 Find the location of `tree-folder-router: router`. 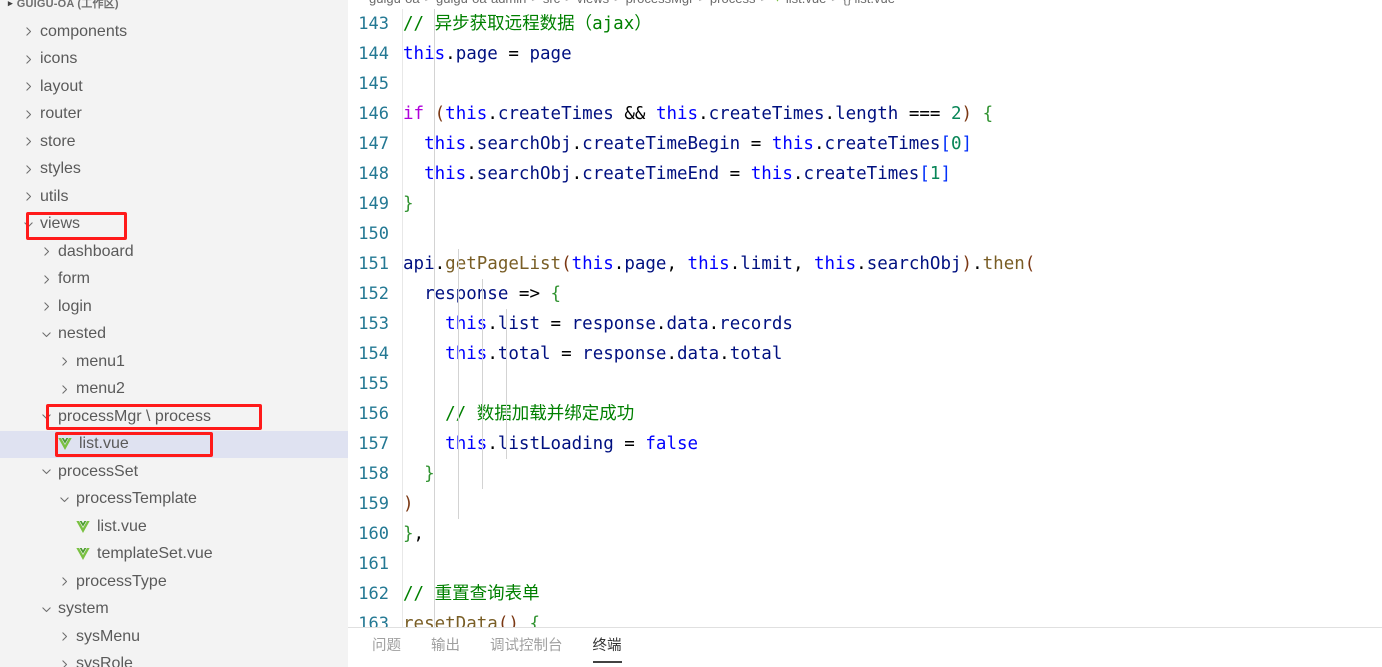

tree-folder-router: router is located at coordinates (174, 115).